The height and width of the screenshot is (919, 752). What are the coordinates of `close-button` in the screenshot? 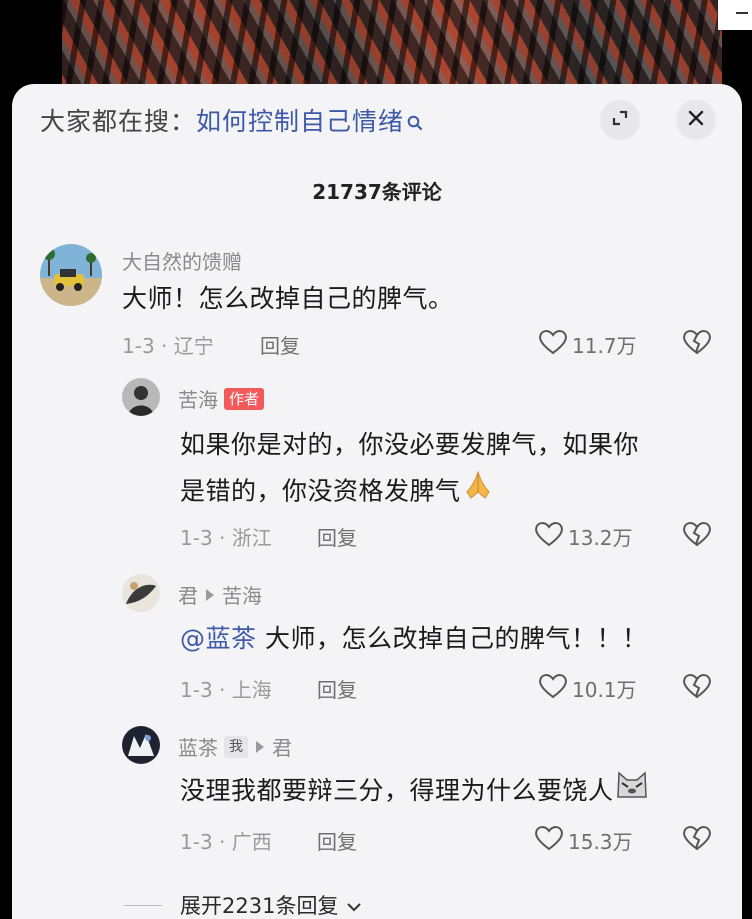 It's located at (696, 120).